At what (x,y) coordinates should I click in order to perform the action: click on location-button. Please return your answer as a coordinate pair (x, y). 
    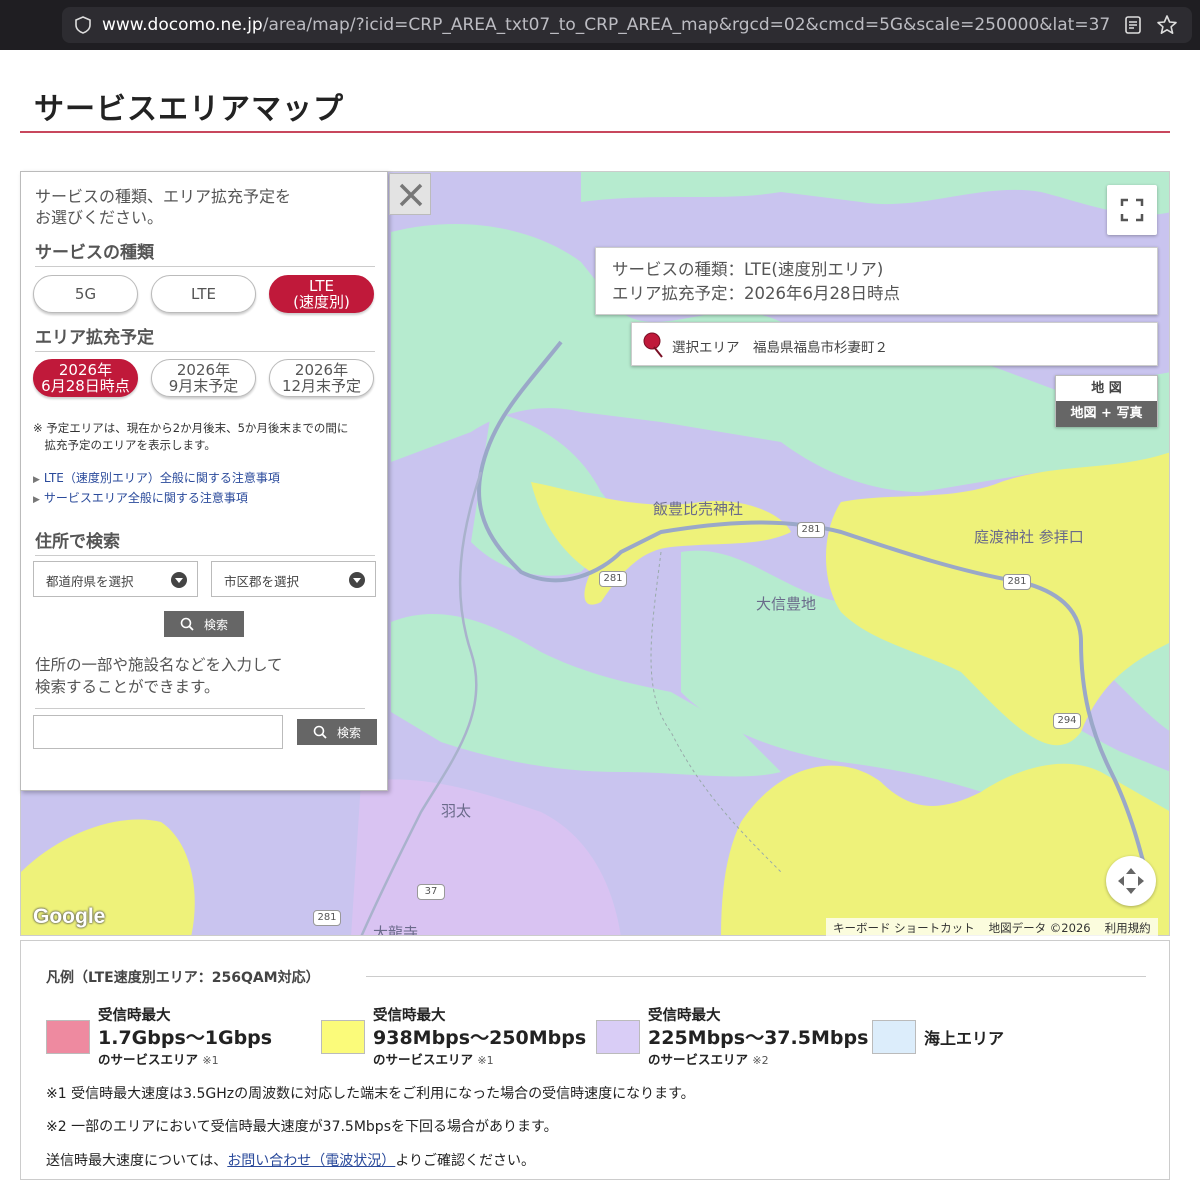
    Looking at the image, I should click on (1131, 881).